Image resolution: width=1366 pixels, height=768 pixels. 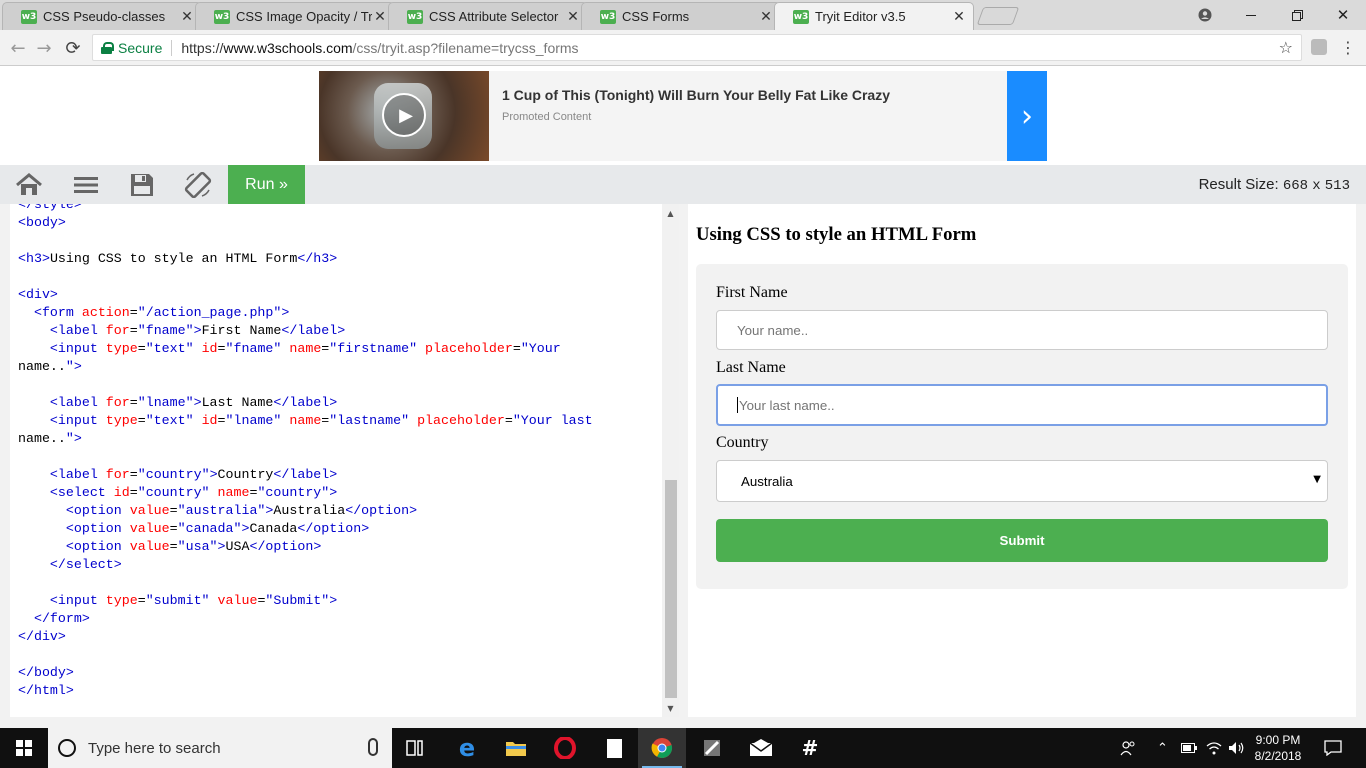 I want to click on chrome-icon, so click(x=662, y=748).